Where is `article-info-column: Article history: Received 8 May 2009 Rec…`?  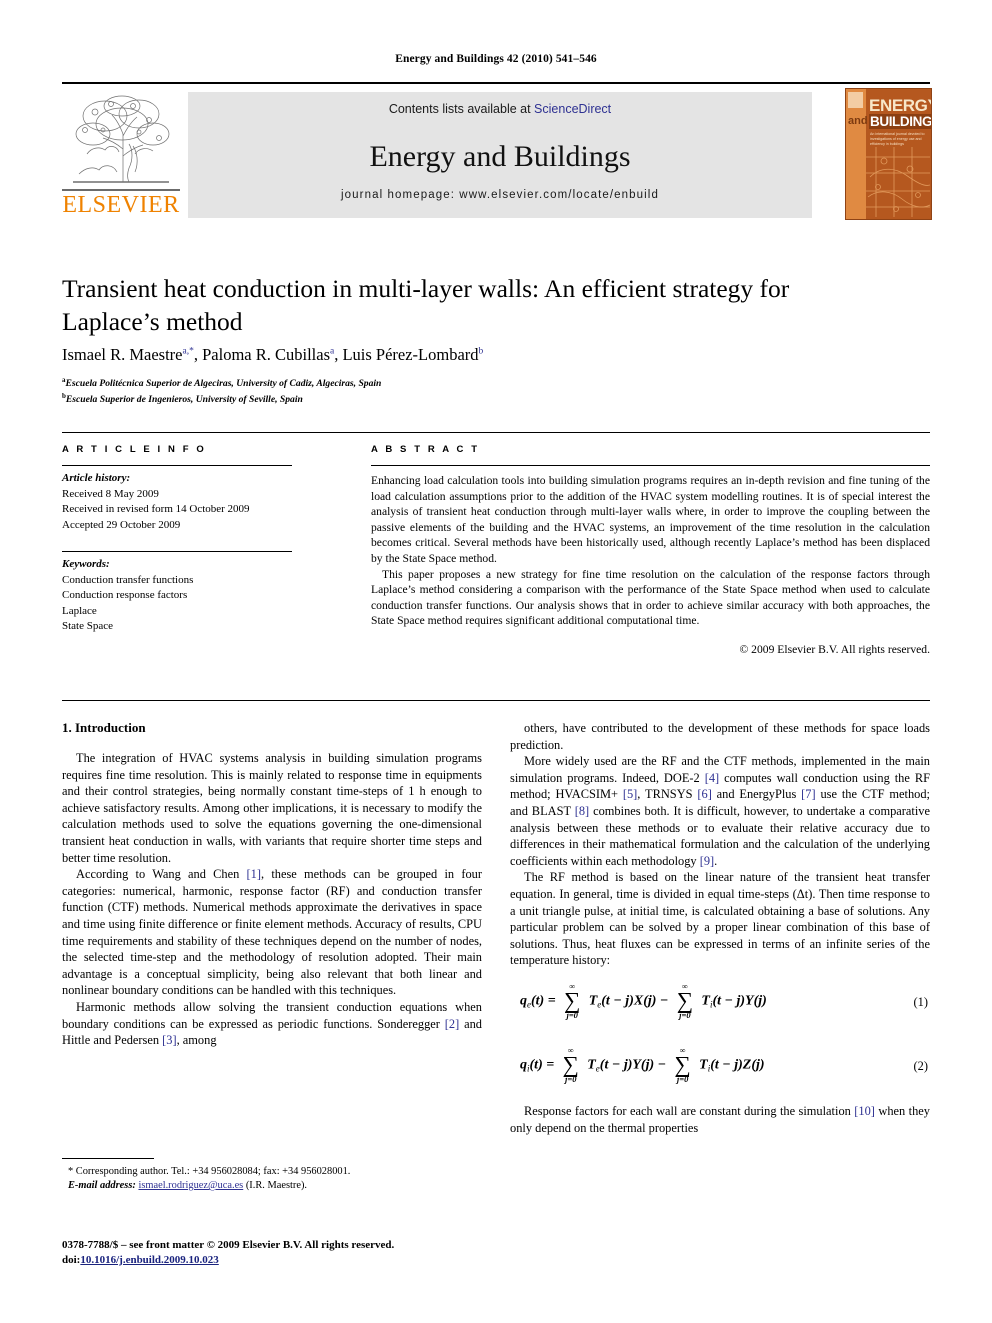 article-info-column: Article history: Received 8 May 2009 Rec… is located at coordinates (204, 550).